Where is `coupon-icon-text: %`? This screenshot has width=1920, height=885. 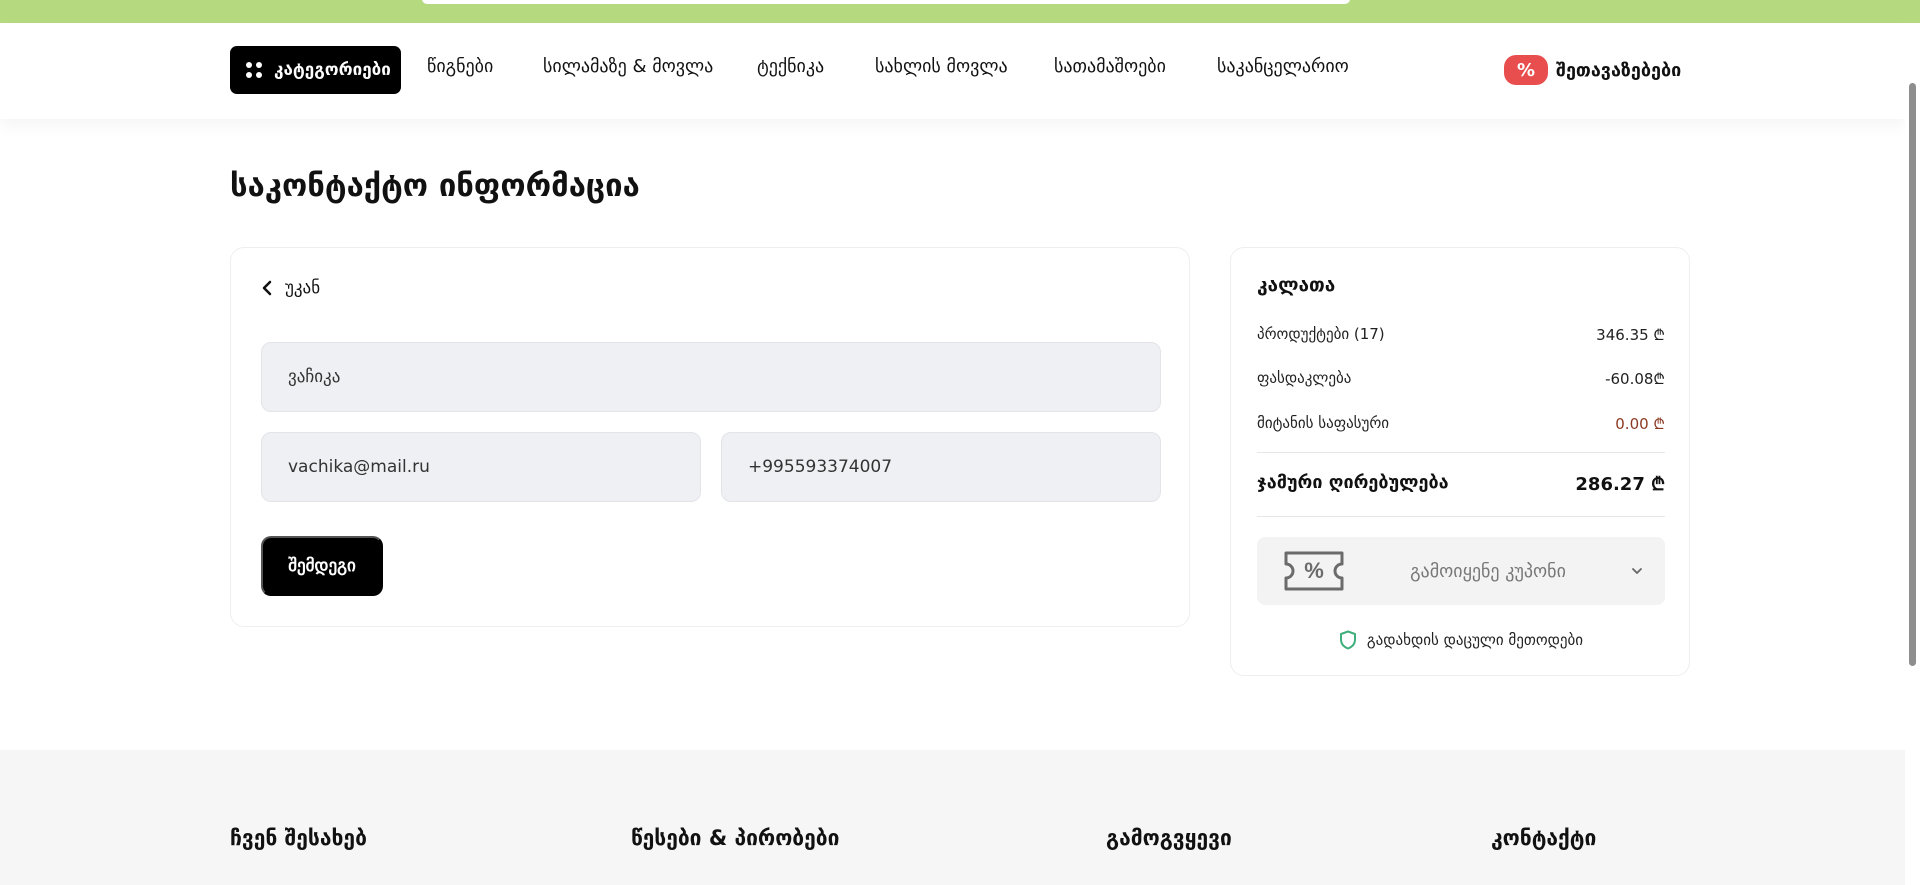
coupon-icon-text: % is located at coordinates (1314, 570).